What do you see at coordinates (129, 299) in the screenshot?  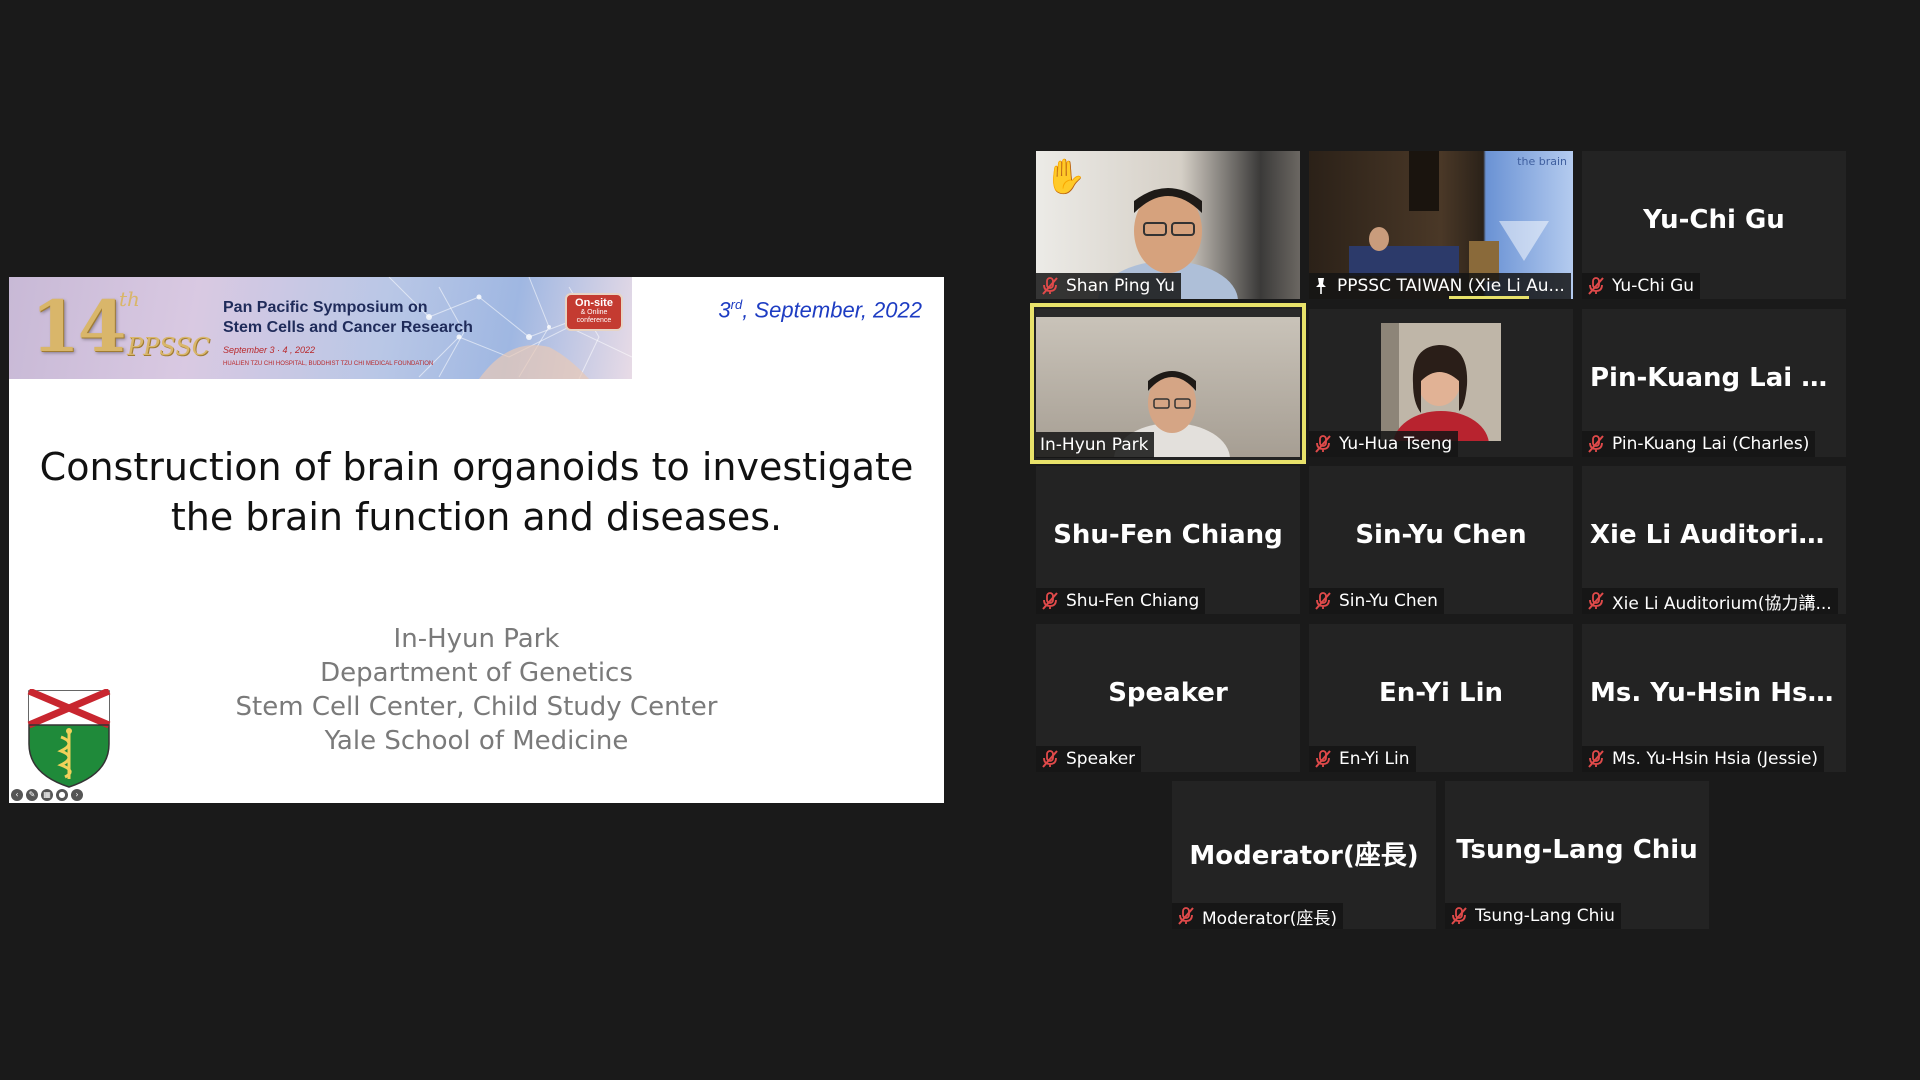 I see `banner-number-suffix: th` at bounding box center [129, 299].